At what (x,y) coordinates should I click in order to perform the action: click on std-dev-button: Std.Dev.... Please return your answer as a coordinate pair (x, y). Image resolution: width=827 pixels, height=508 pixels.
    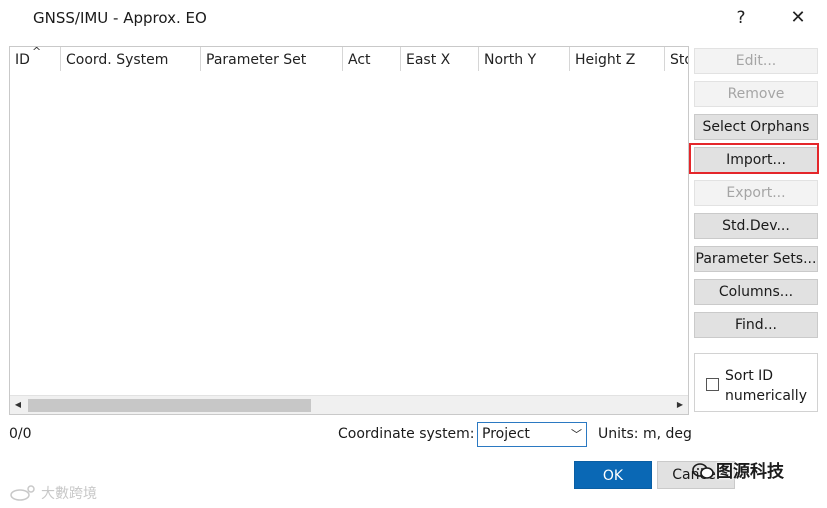
    Looking at the image, I should click on (756, 226).